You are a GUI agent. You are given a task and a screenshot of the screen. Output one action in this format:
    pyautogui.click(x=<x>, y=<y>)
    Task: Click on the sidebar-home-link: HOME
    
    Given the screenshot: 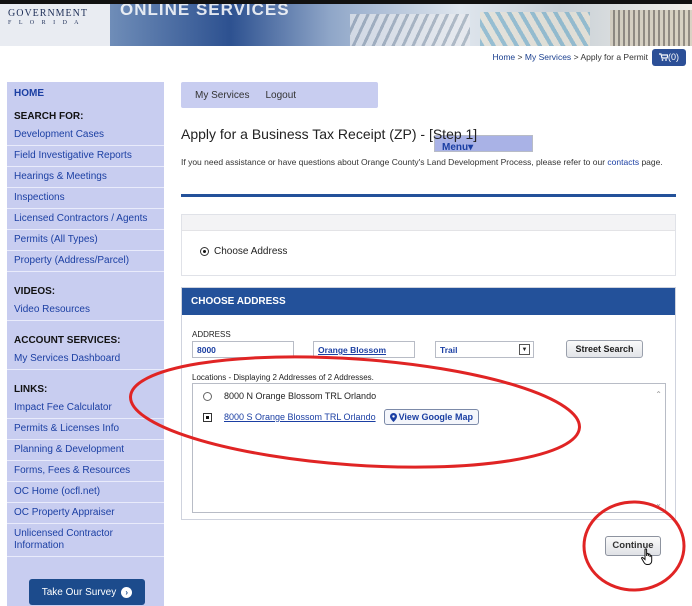 What is the action you would take?
    pyautogui.click(x=85, y=92)
    